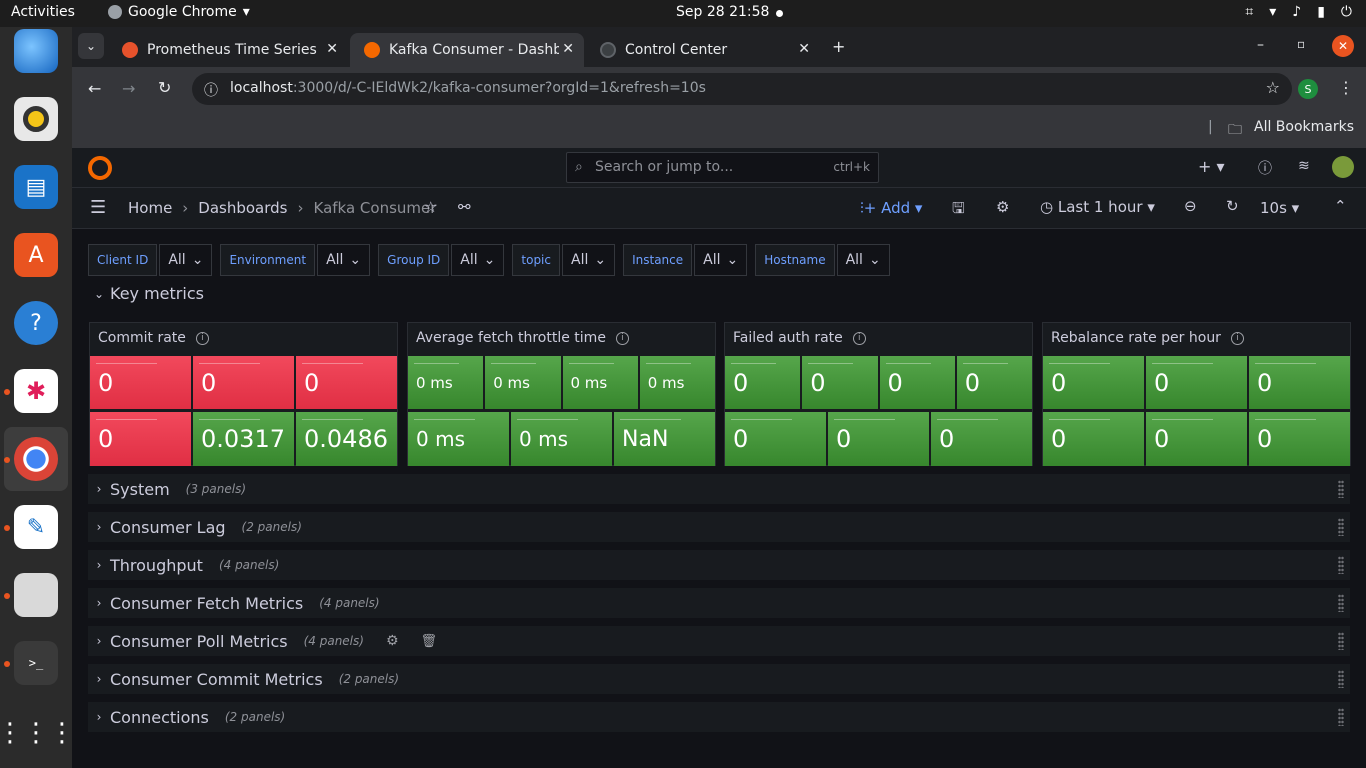 The image size is (1366, 768). Describe the element at coordinates (128, 88) in the screenshot. I see `forward-icon: →` at that location.